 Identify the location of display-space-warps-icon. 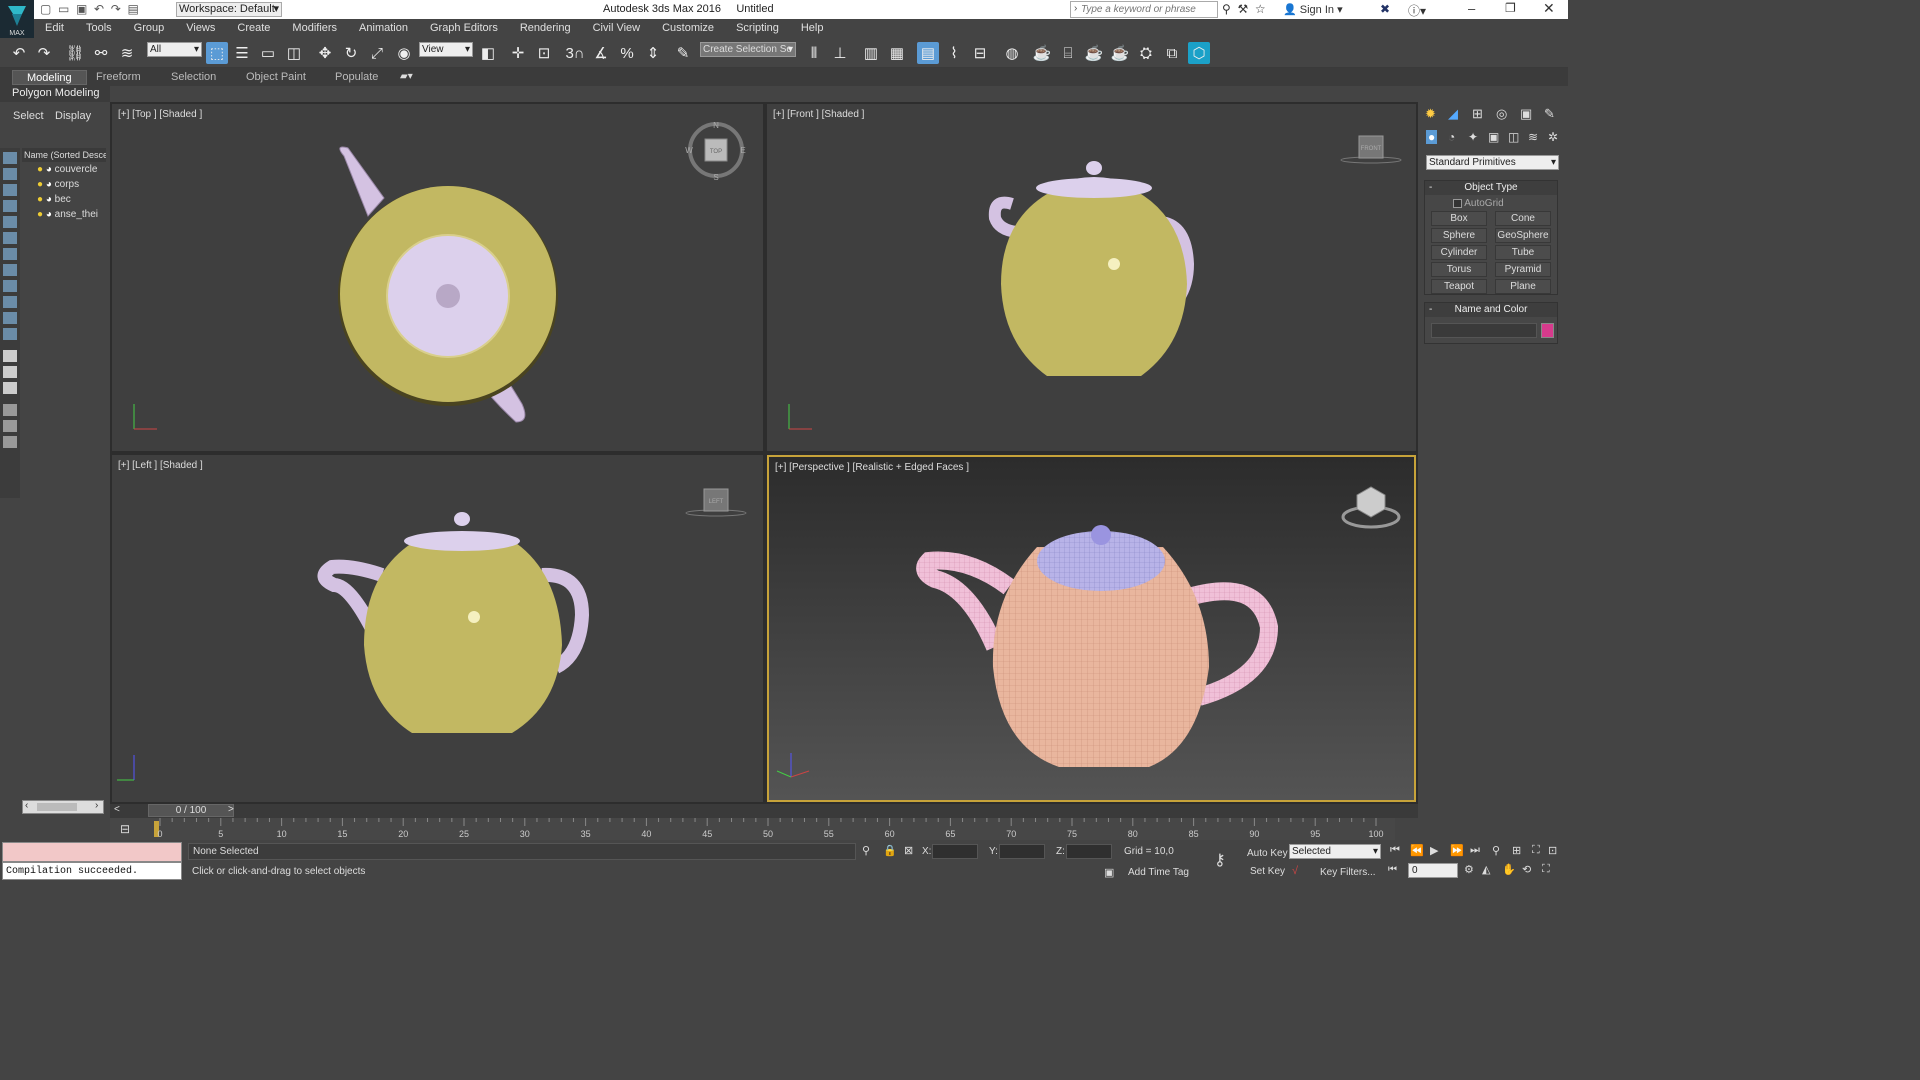
(10, 238).